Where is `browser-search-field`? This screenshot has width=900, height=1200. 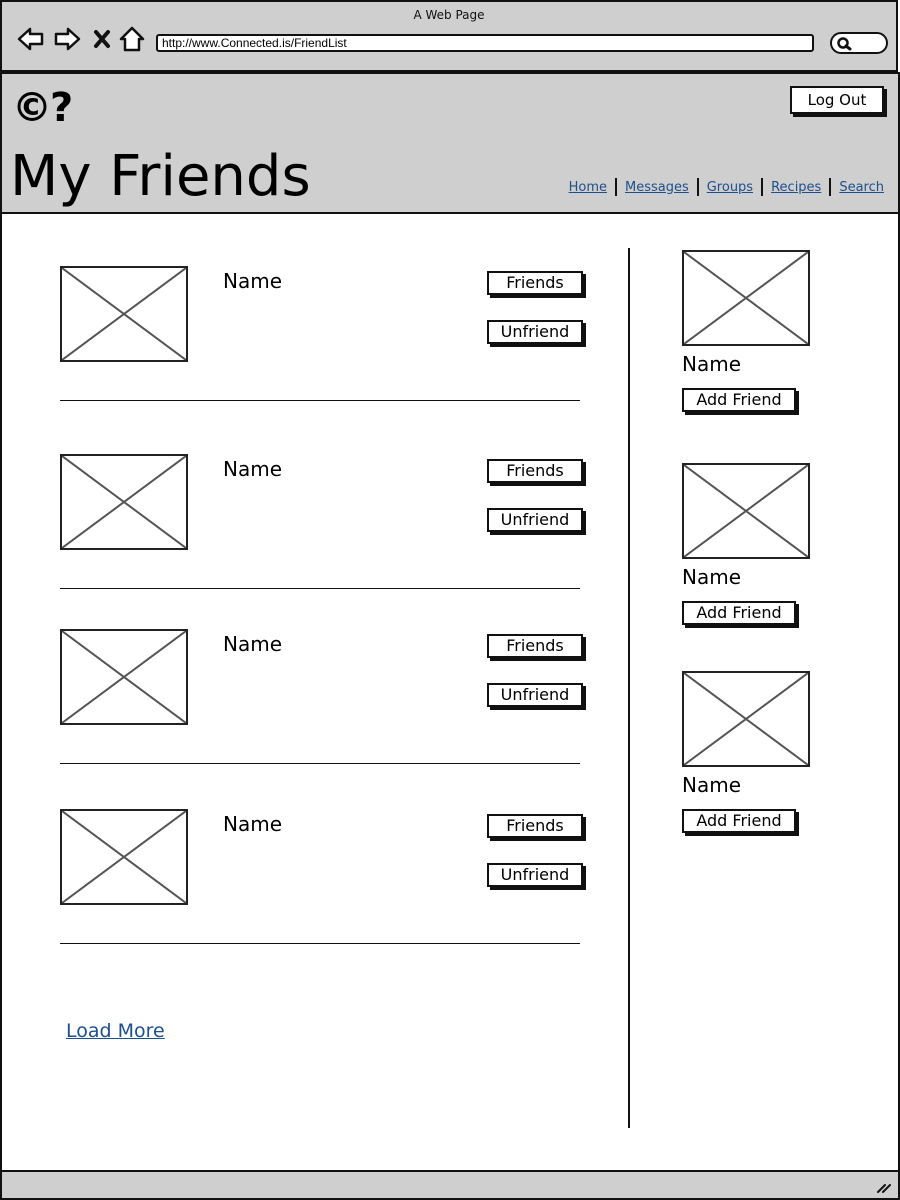 browser-search-field is located at coordinates (859, 43).